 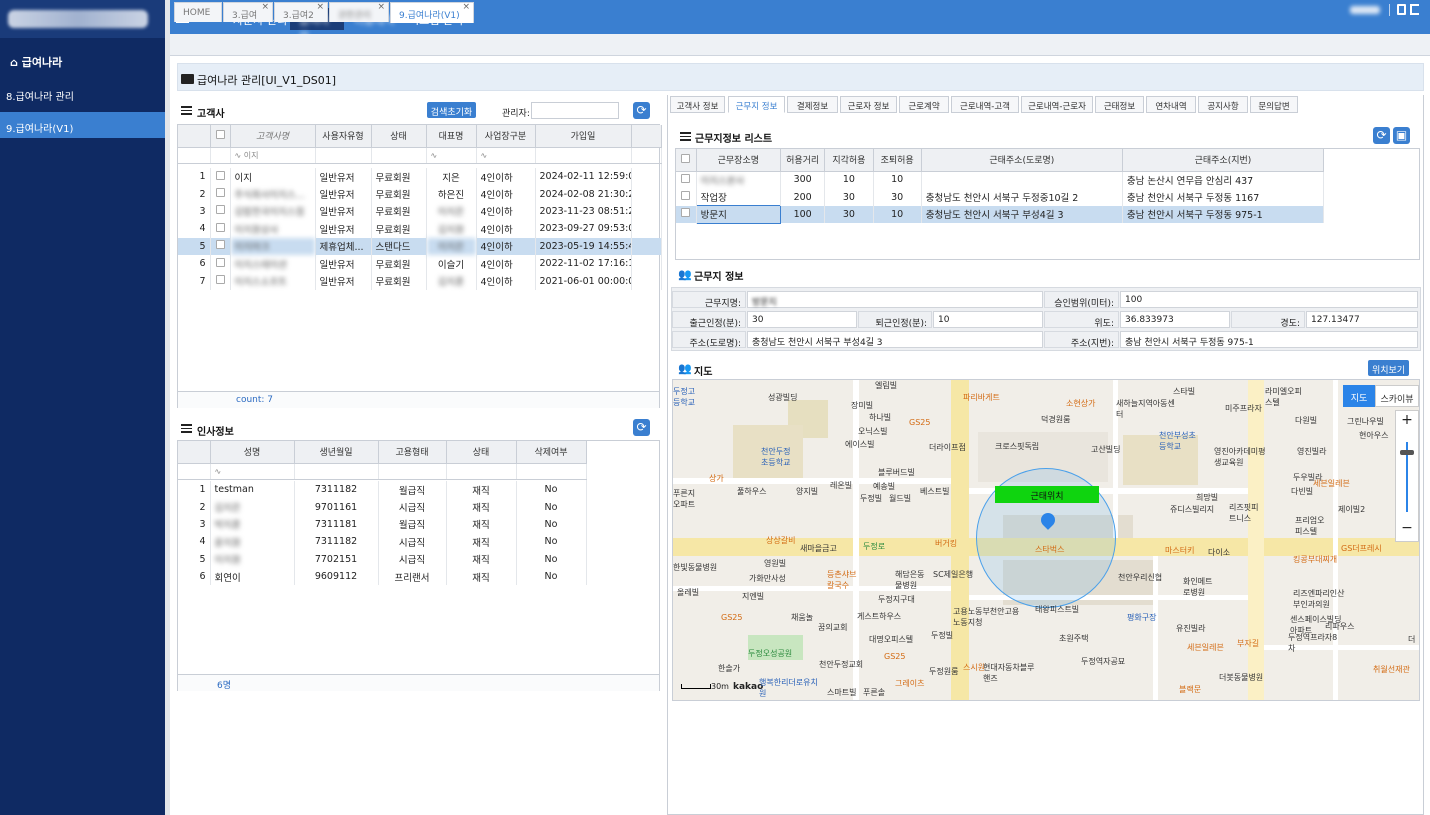 What do you see at coordinates (273, 155) in the screenshot?
I see `filter-name-input: ∿ 이지` at bounding box center [273, 155].